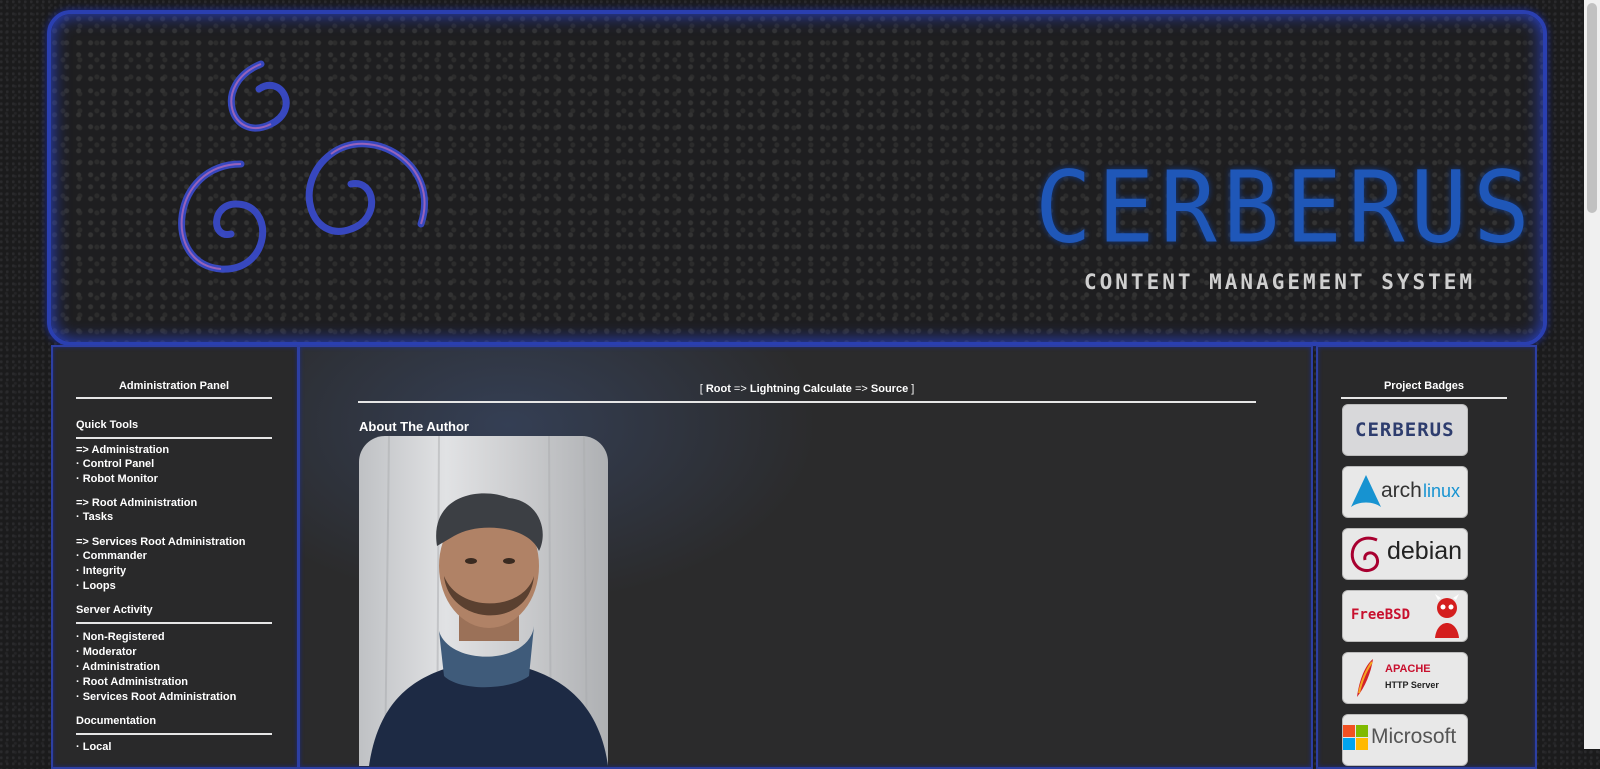  Describe the element at coordinates (1401, 490) in the screenshot. I see `badge-archlinux-arch: arch` at that location.